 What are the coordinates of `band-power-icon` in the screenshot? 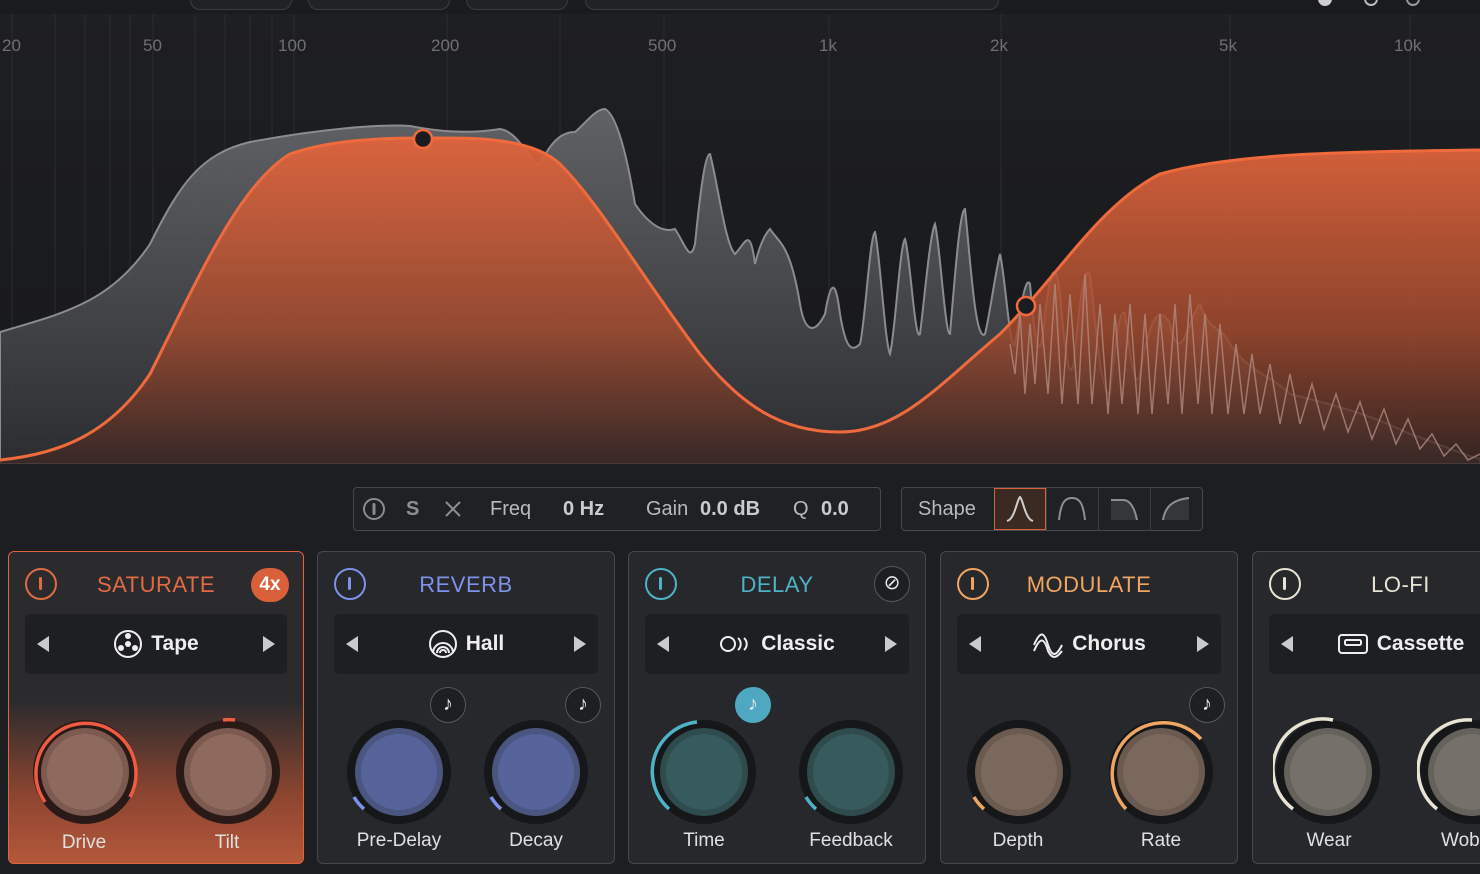 It's located at (374, 509).